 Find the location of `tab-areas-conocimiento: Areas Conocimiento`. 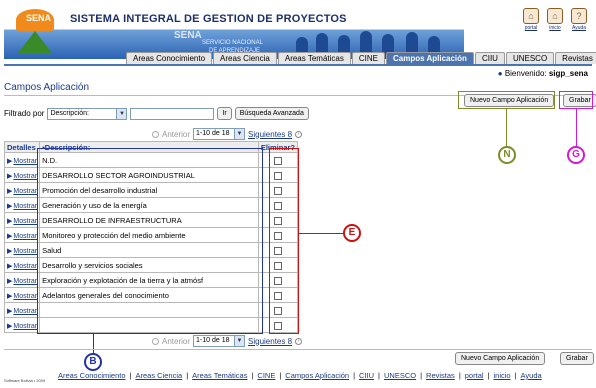

tab-areas-conocimiento: Areas Conocimiento is located at coordinates (169, 58).